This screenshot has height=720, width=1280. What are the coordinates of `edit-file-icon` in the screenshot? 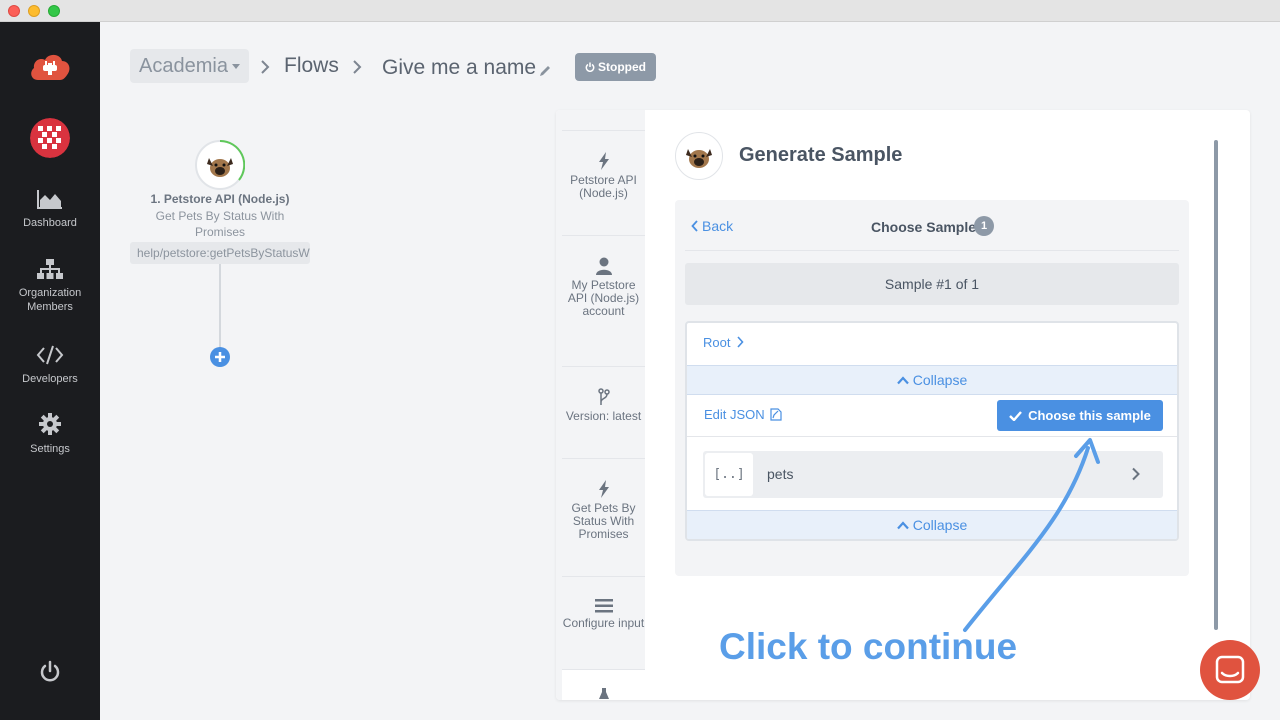 It's located at (776, 414).